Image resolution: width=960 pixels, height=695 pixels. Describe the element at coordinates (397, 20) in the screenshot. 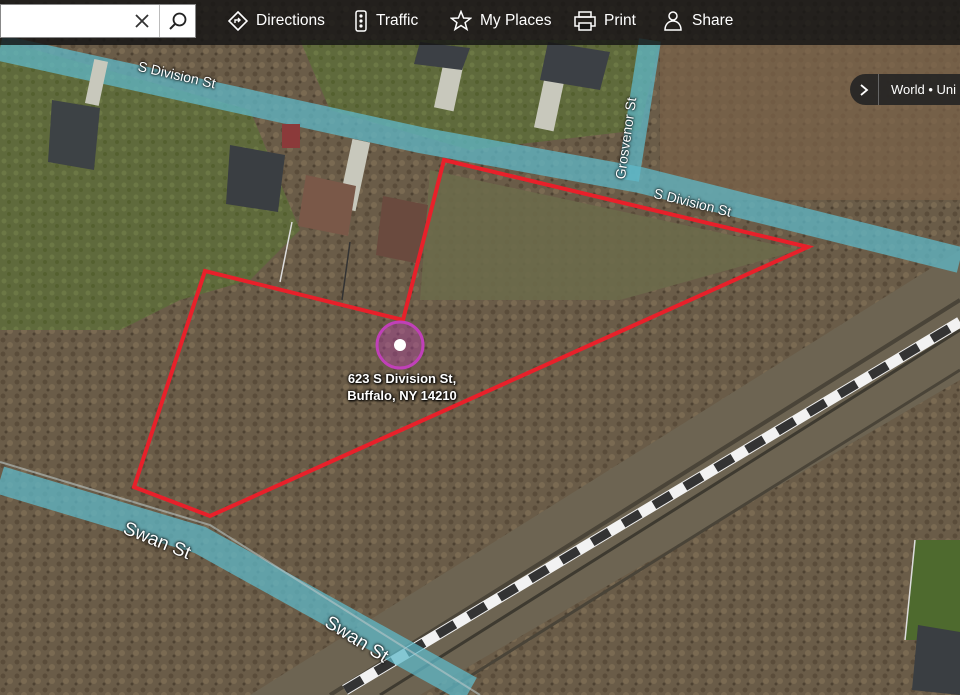

I see `traffic-label: Traffic` at that location.